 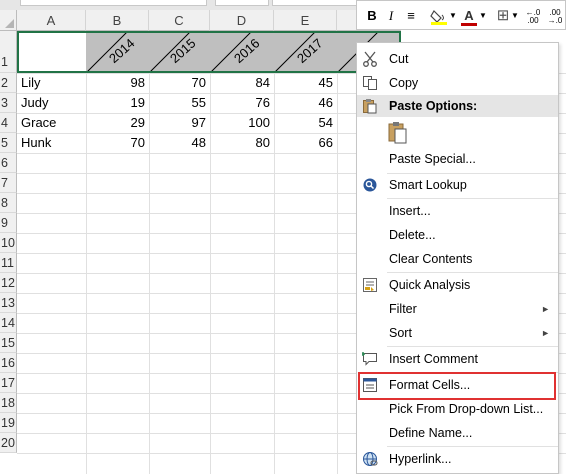 I want to click on font-color-letter: A, so click(x=469, y=15).